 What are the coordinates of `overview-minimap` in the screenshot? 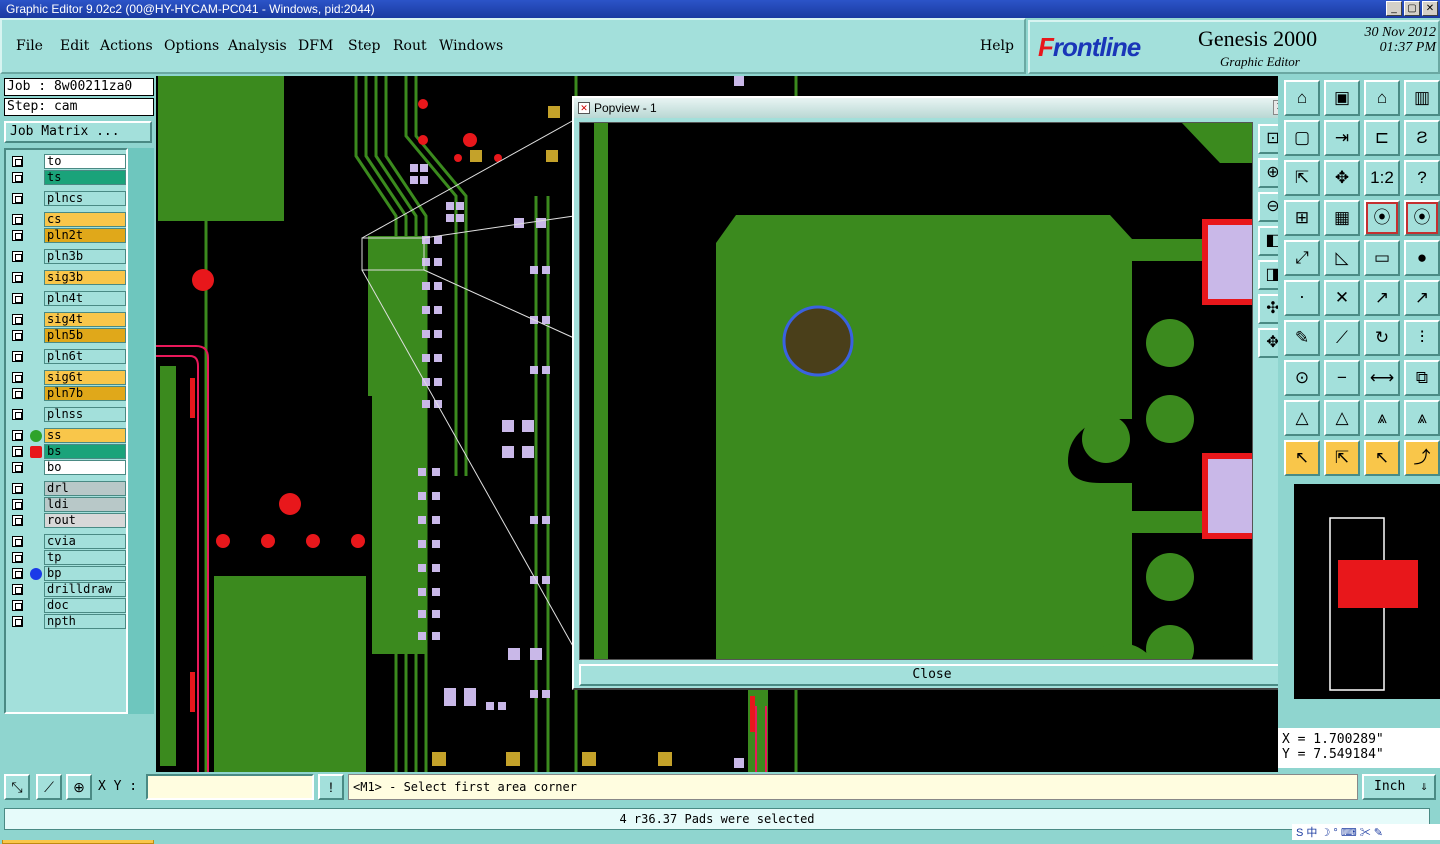 It's located at (1367, 591).